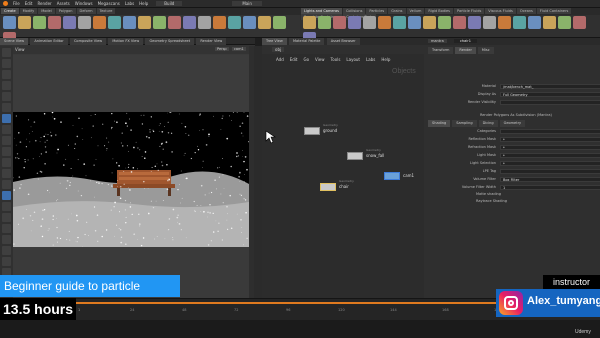  Describe the element at coordinates (465, 50) in the screenshot. I see `tab-render: Render` at that location.